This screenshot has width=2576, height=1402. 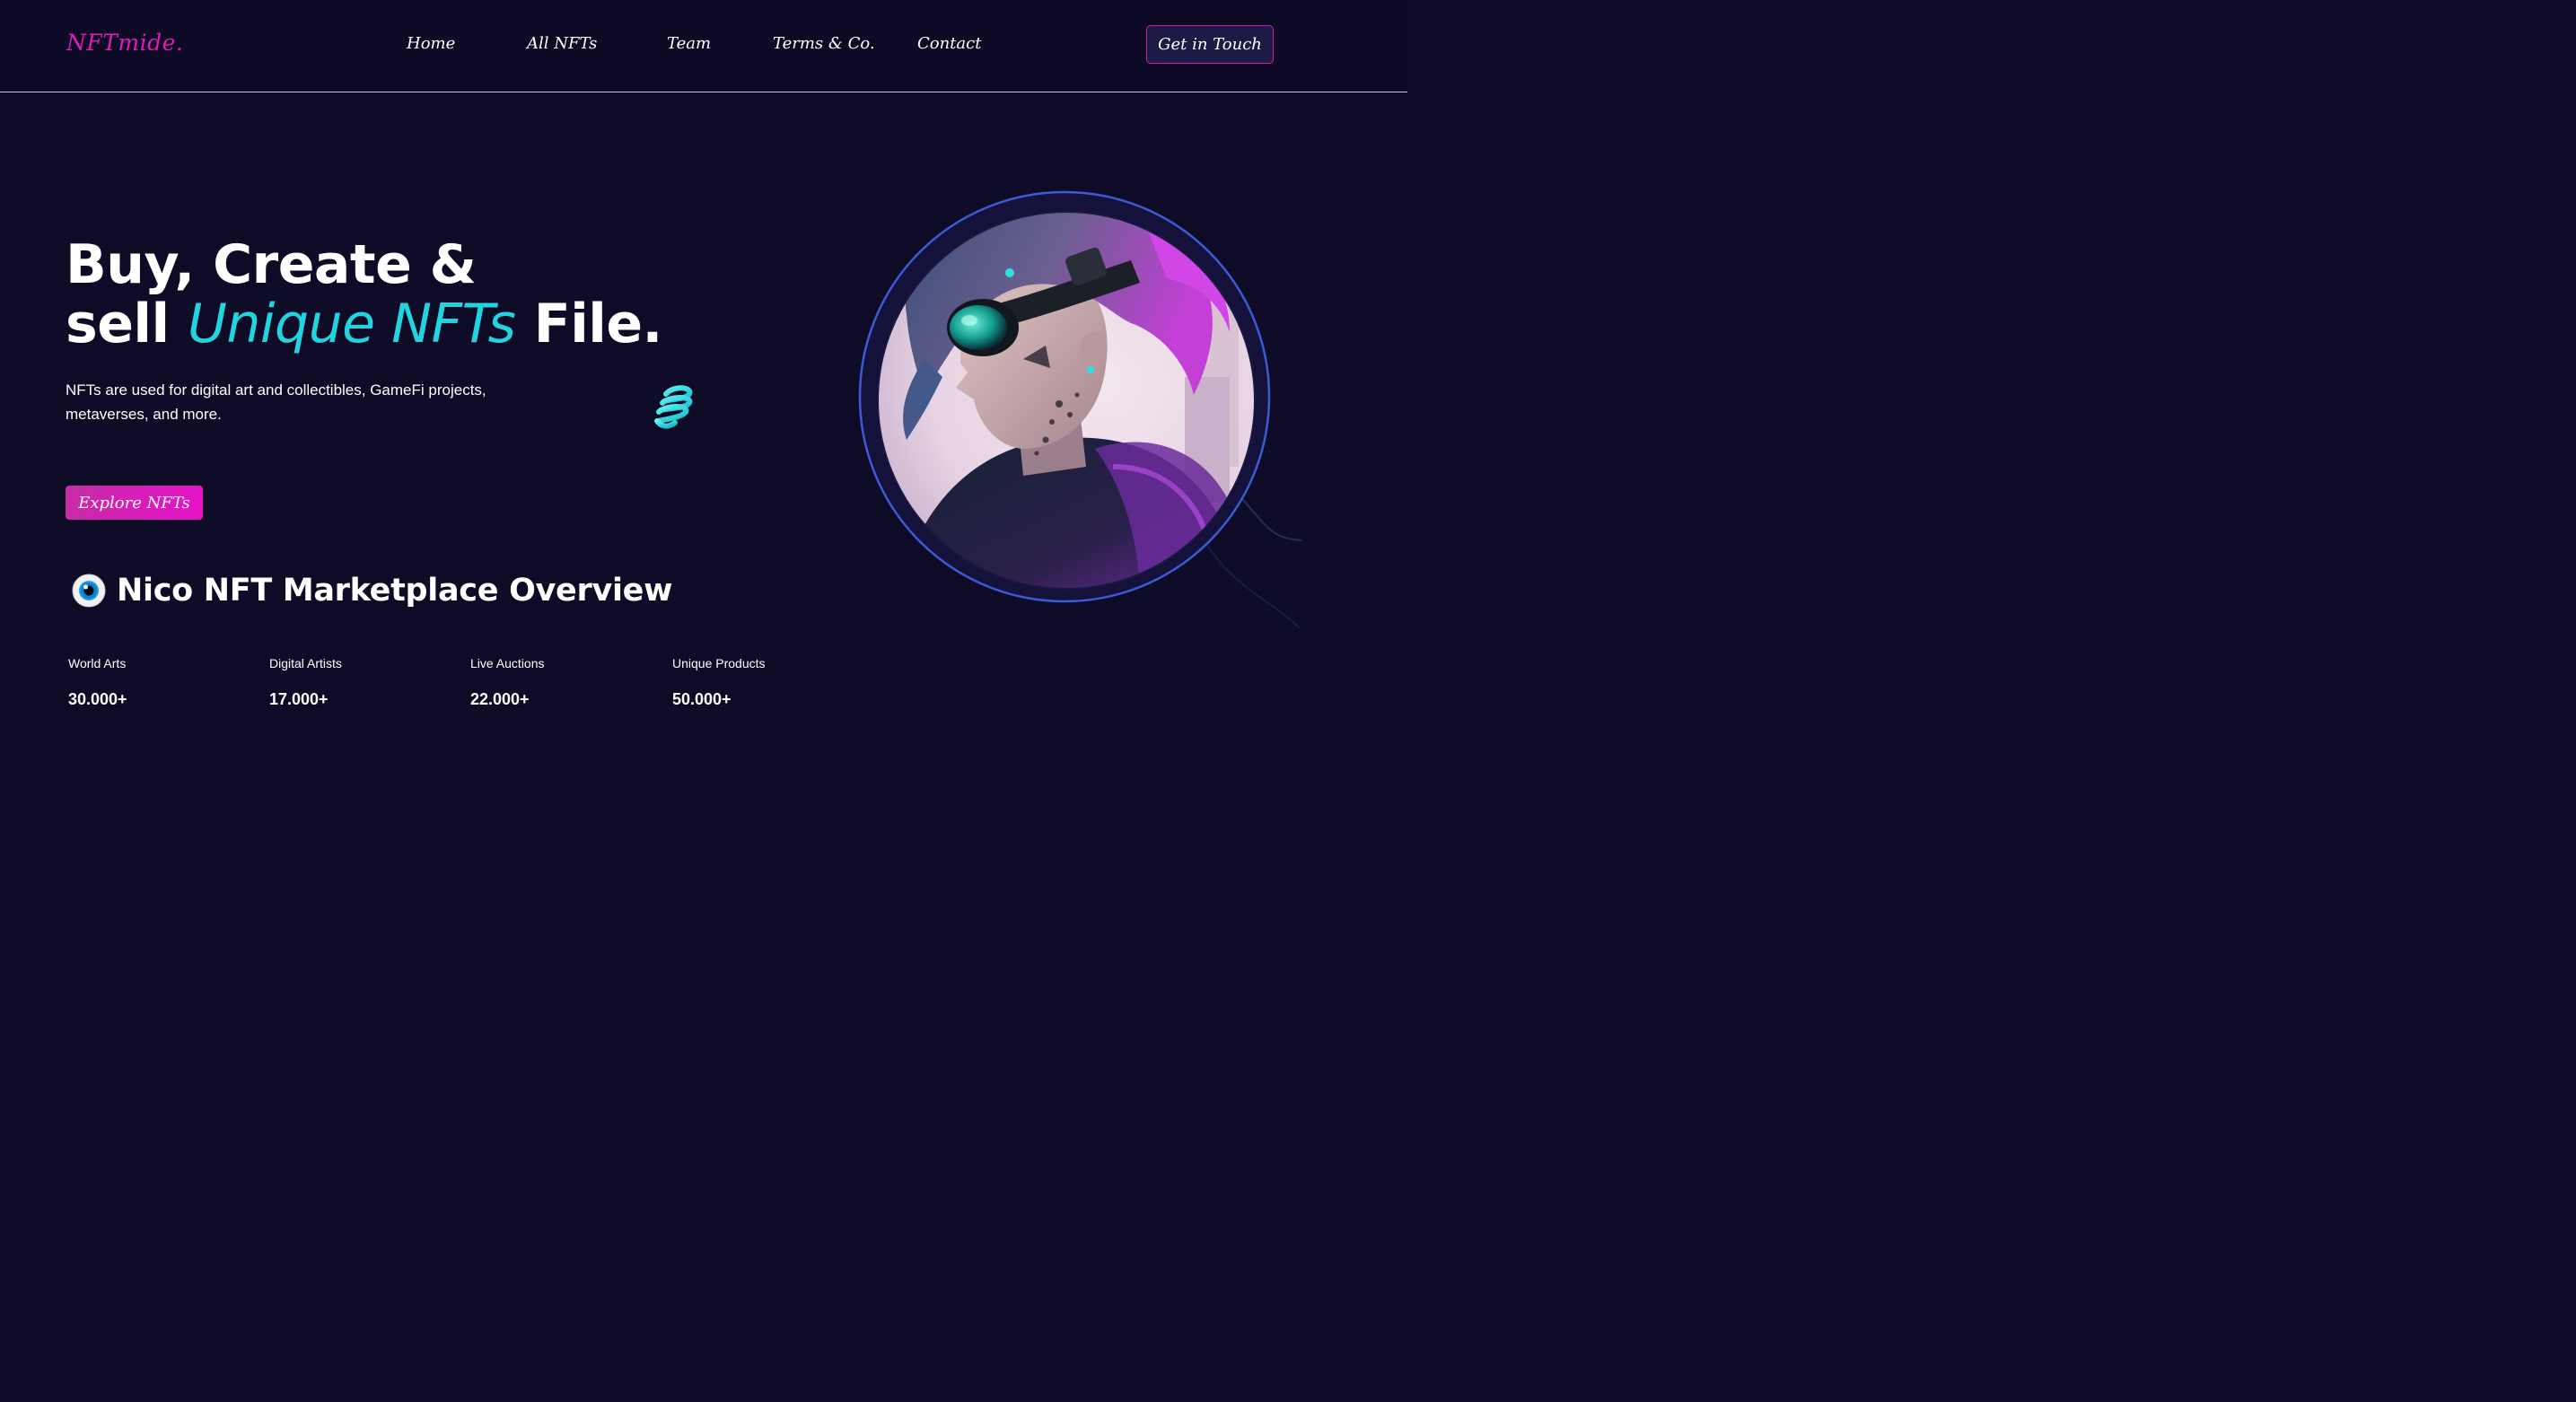 What do you see at coordinates (702, 699) in the screenshot?
I see `stat-value: 50.000+` at bounding box center [702, 699].